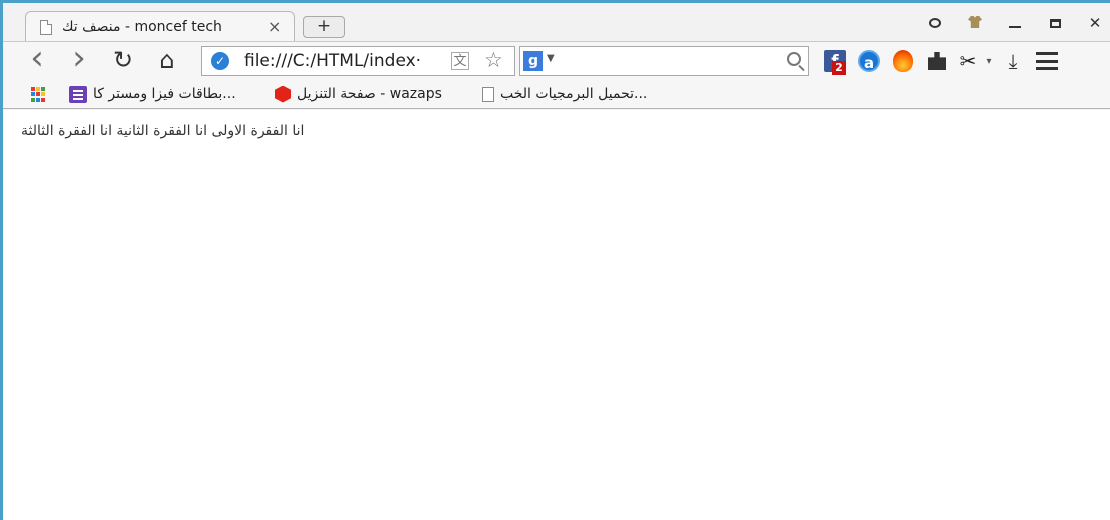 The height and width of the screenshot is (520, 1110). Describe the element at coordinates (324, 27) in the screenshot. I see `new-tab-button: +` at that location.